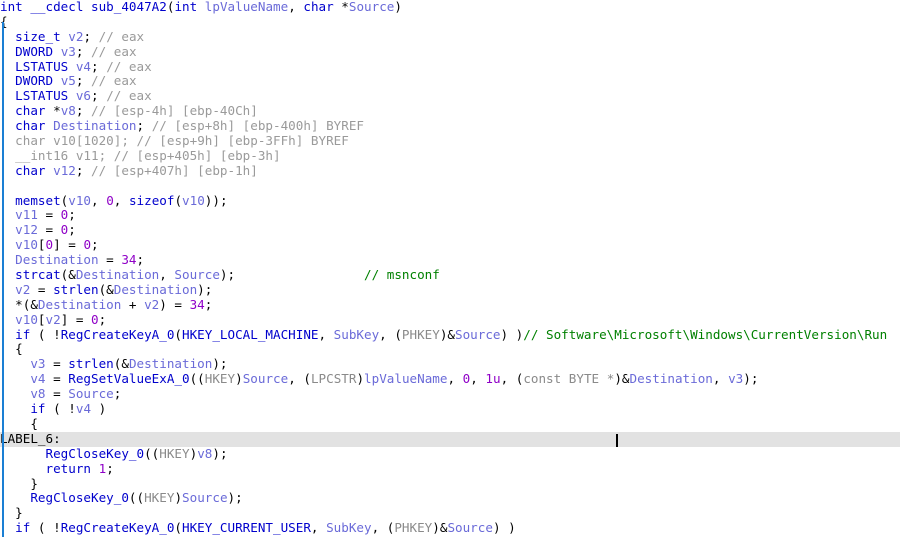 The width and height of the screenshot is (900, 537). What do you see at coordinates (450, 320) in the screenshot?
I see `code-line: v10[v2] = 0;` at bounding box center [450, 320].